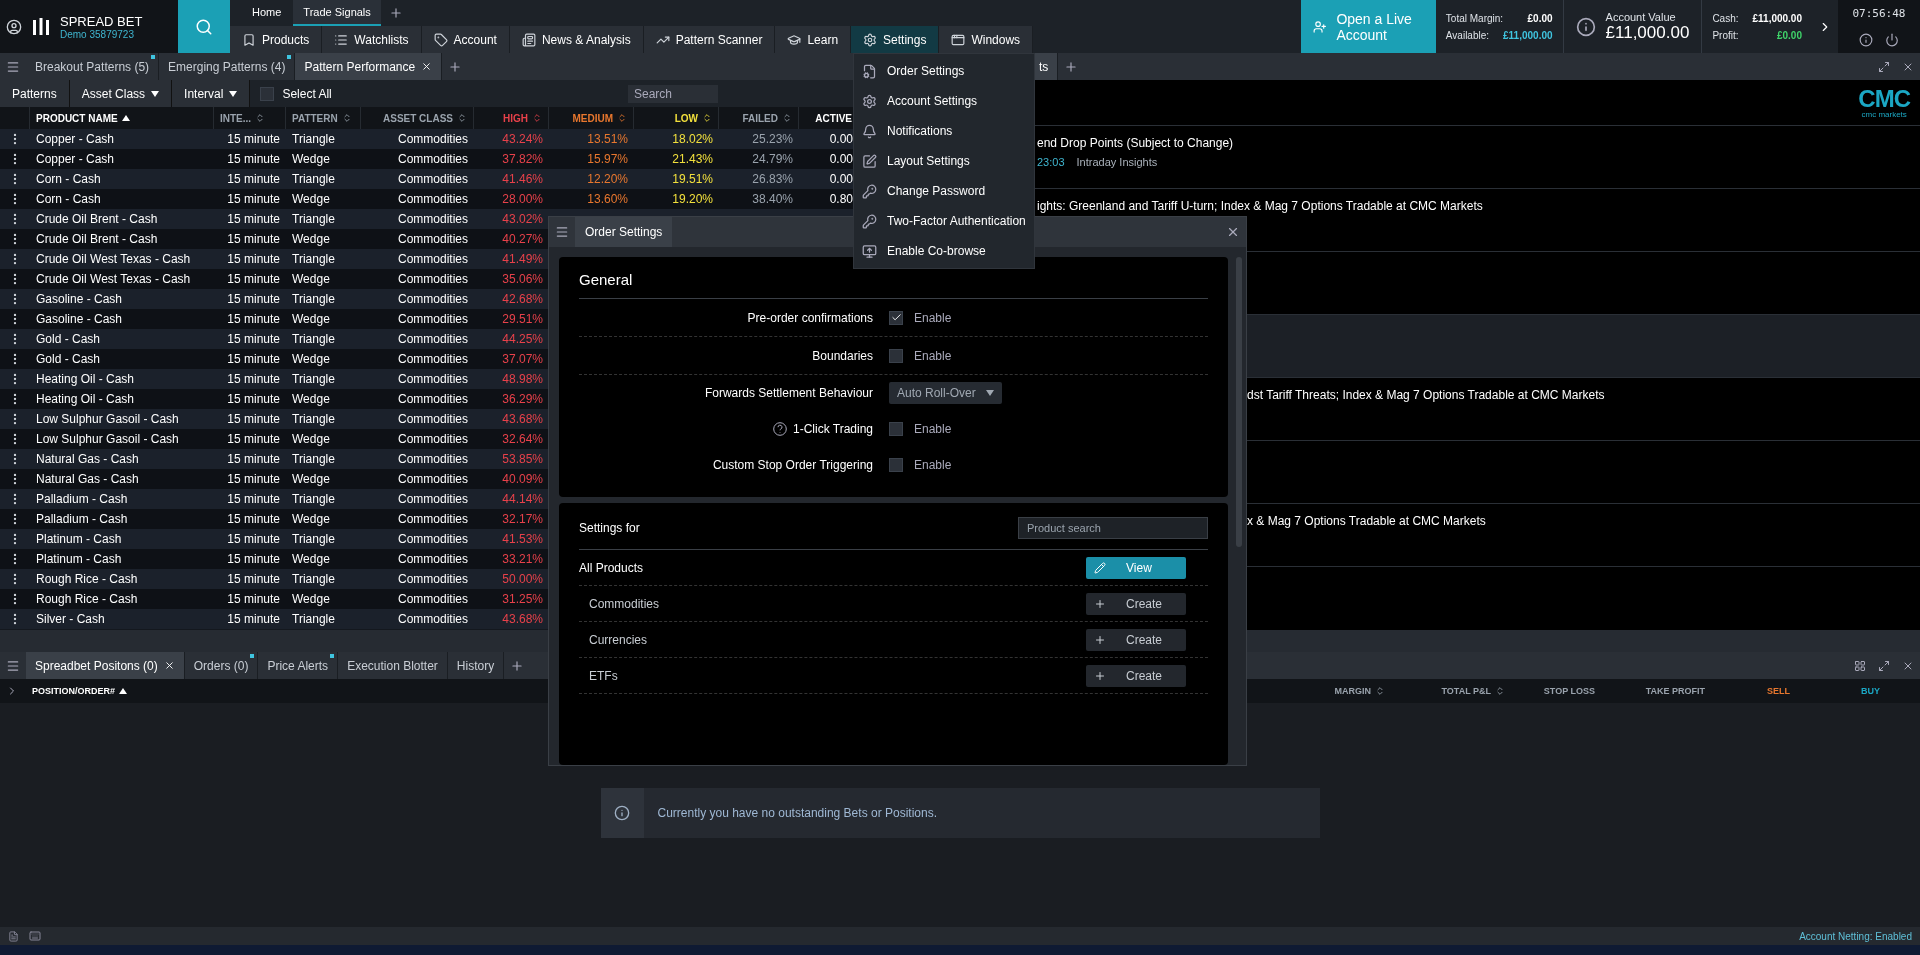 The width and height of the screenshot is (1920, 955). Describe the element at coordinates (933, 429) in the screenshot. I see `option-label: Enable` at that location.